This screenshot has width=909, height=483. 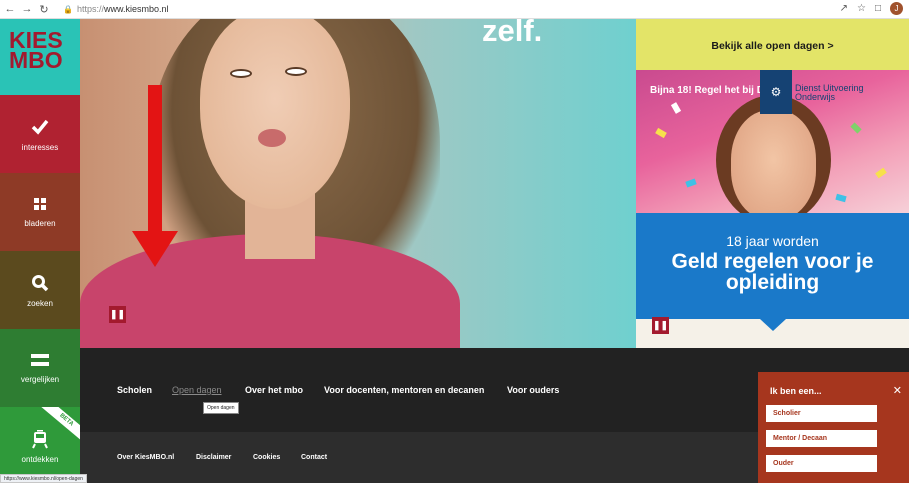 What do you see at coordinates (117, 314) in the screenshot?
I see `hero-pause-button: ❚❚` at bounding box center [117, 314].